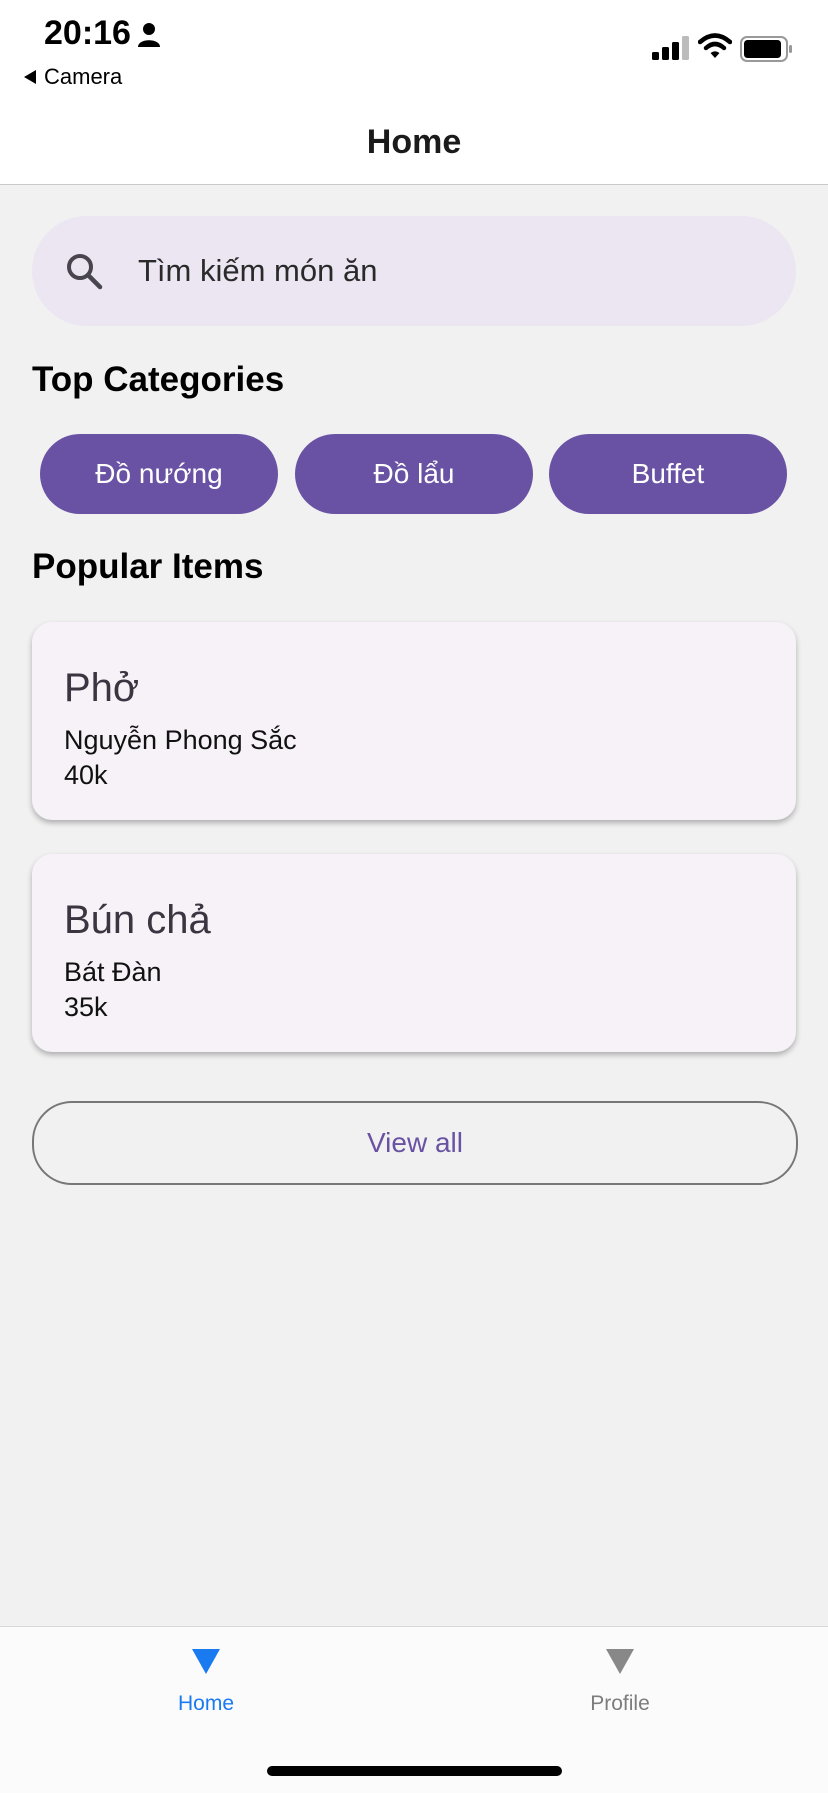  What do you see at coordinates (85, 272) in the screenshot?
I see `search-icon` at bounding box center [85, 272].